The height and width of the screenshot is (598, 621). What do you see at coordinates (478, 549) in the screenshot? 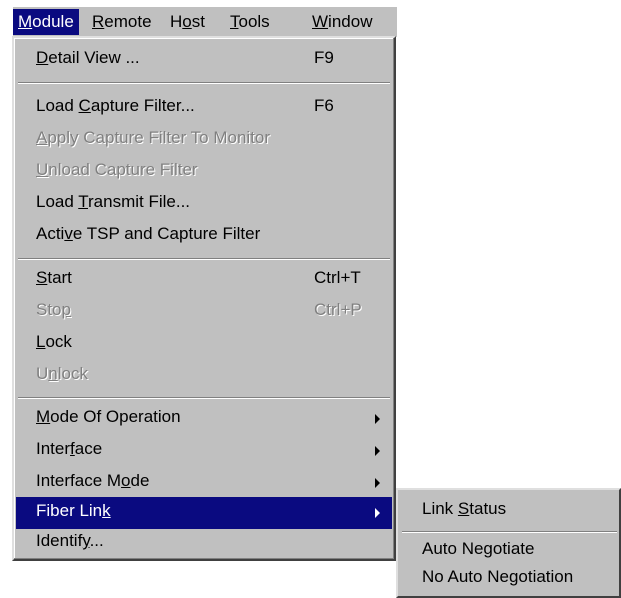
I see `submenu-item-auto-negotiate: Auto Negotiate` at bounding box center [478, 549].